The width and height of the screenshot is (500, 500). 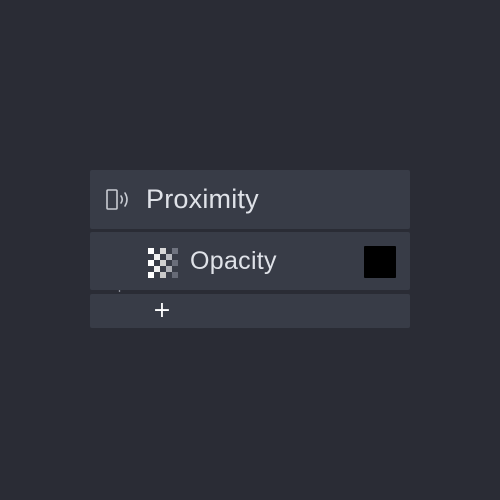 I want to click on opacity-label: Opacity, so click(x=233, y=261).